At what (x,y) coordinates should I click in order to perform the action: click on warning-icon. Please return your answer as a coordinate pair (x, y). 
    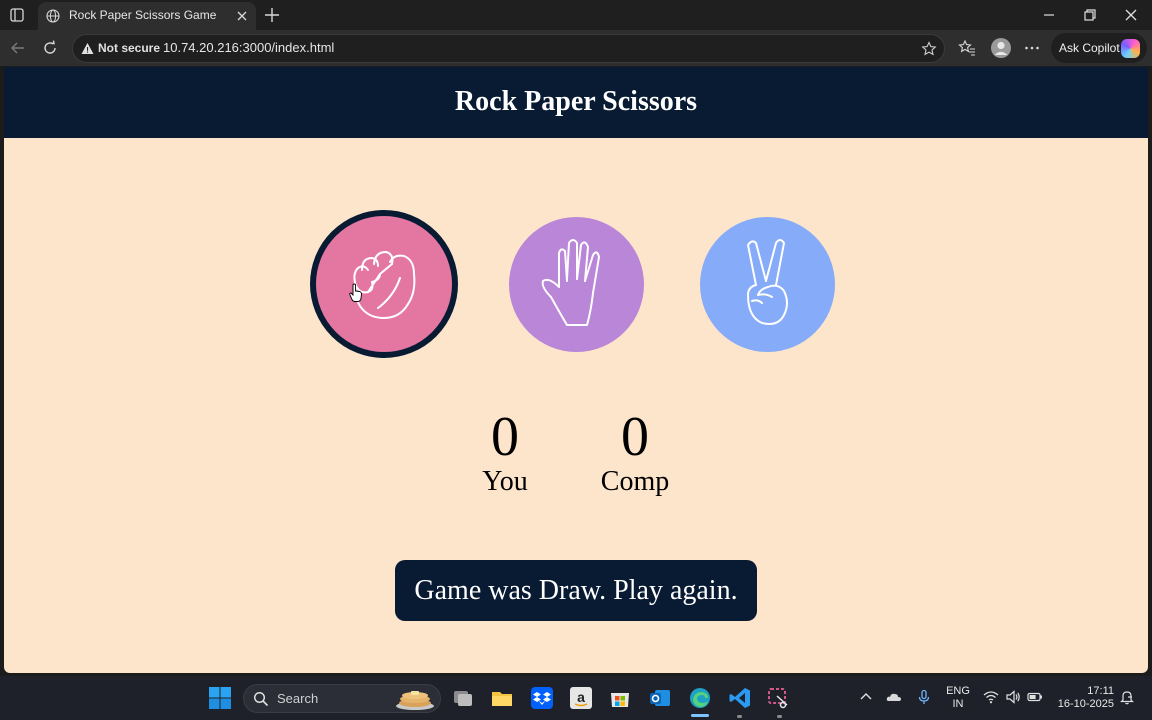
    Looking at the image, I should click on (87, 48).